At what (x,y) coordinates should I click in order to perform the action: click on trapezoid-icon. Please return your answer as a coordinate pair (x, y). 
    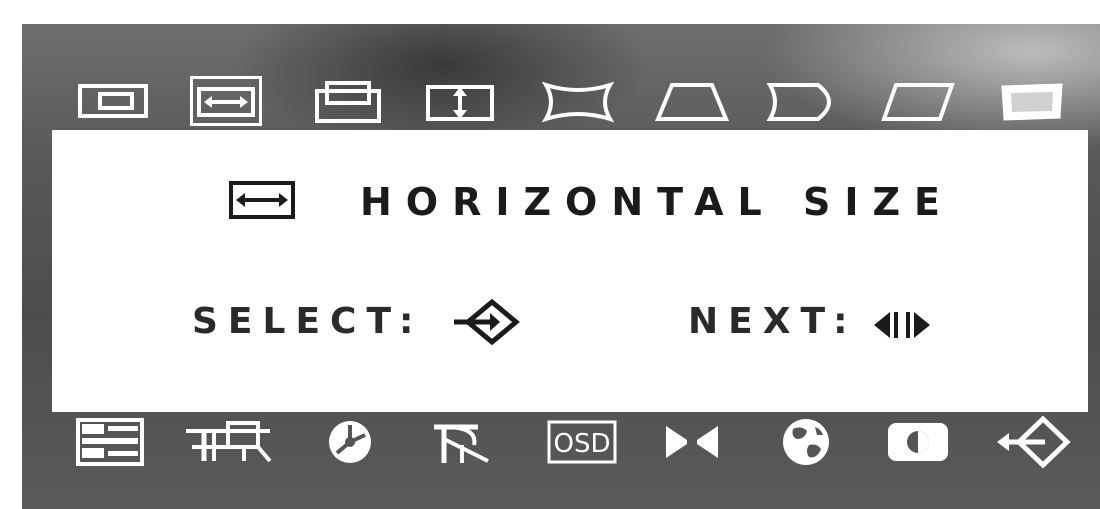
    Looking at the image, I should click on (692, 102).